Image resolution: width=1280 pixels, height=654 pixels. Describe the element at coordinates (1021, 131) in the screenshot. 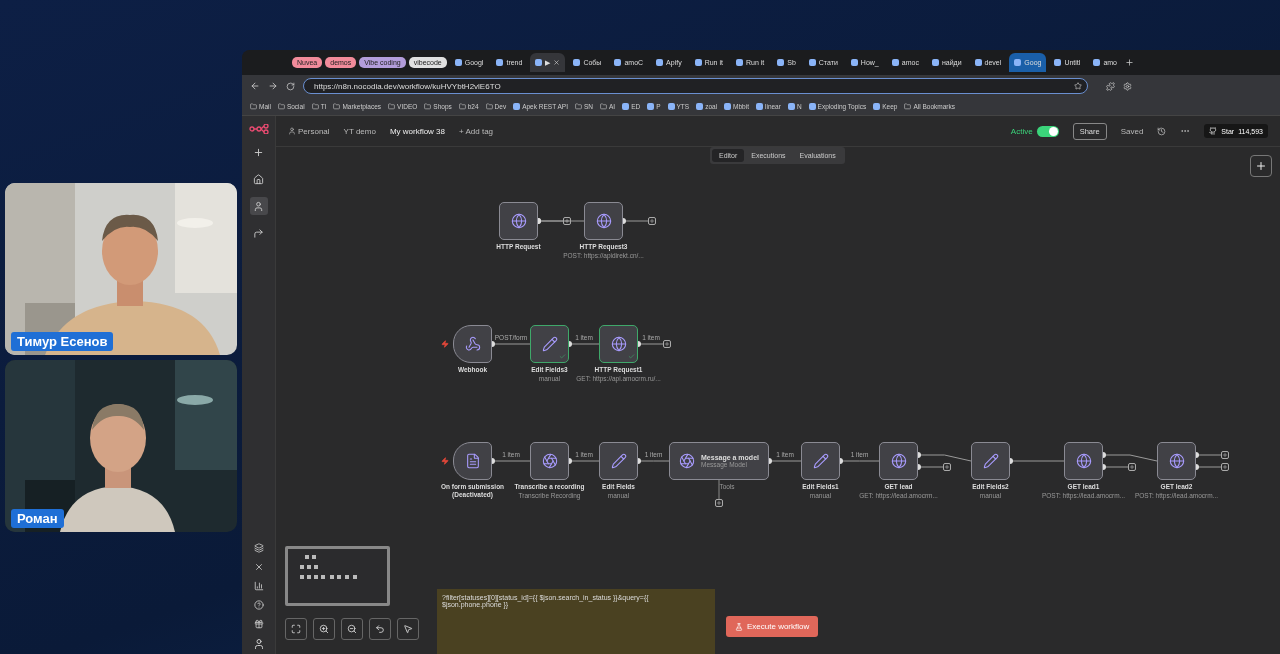

I see `active-label: Active` at that location.